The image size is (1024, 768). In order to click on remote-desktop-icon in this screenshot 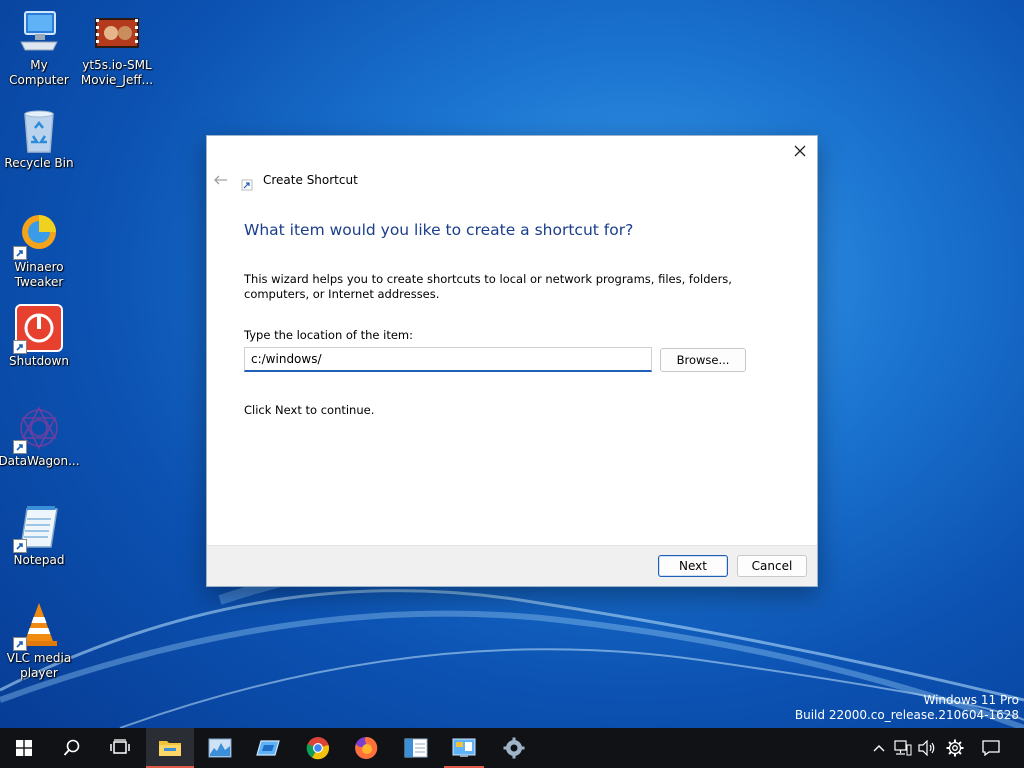, I will do `click(268, 748)`.